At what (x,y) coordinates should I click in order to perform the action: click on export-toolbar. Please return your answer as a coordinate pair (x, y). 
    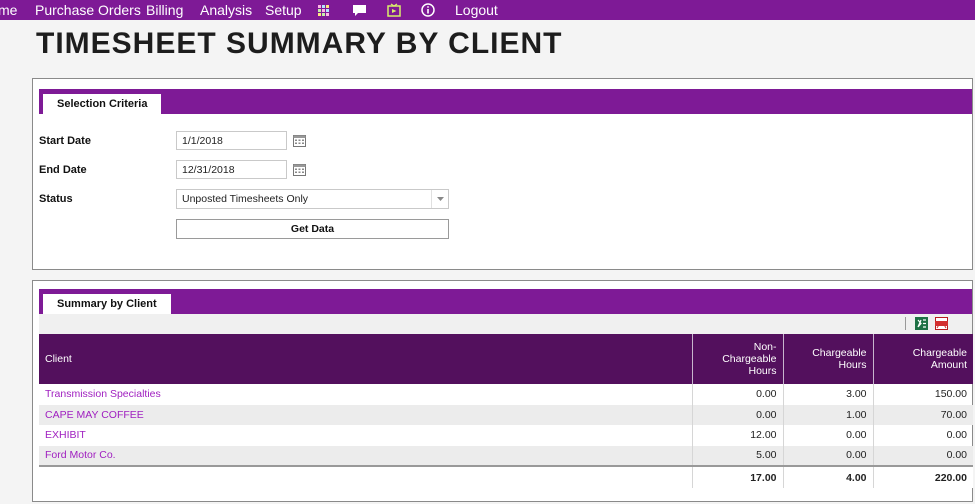
    Looking at the image, I should click on (505, 324).